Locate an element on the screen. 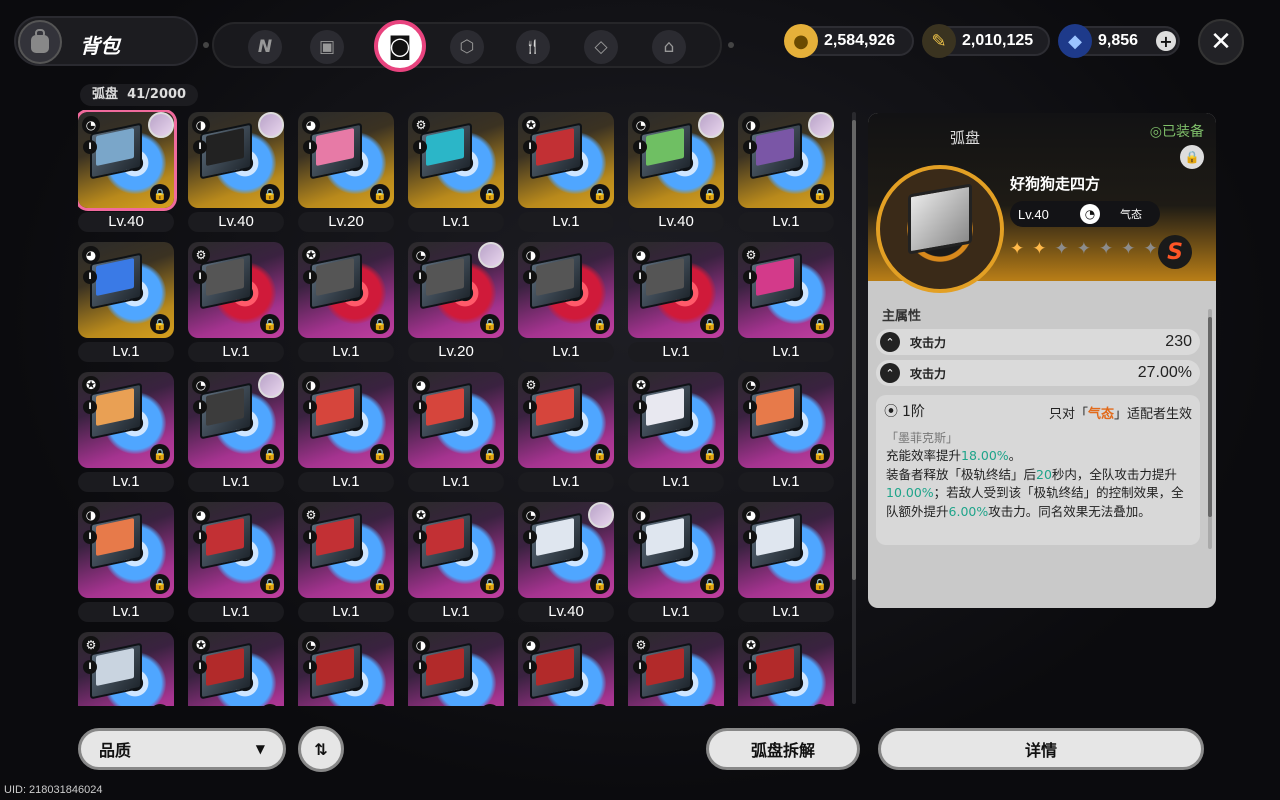 The height and width of the screenshot is (800, 1280). currency-ticket: ✎ 2,010,125 is located at coordinates (986, 41).